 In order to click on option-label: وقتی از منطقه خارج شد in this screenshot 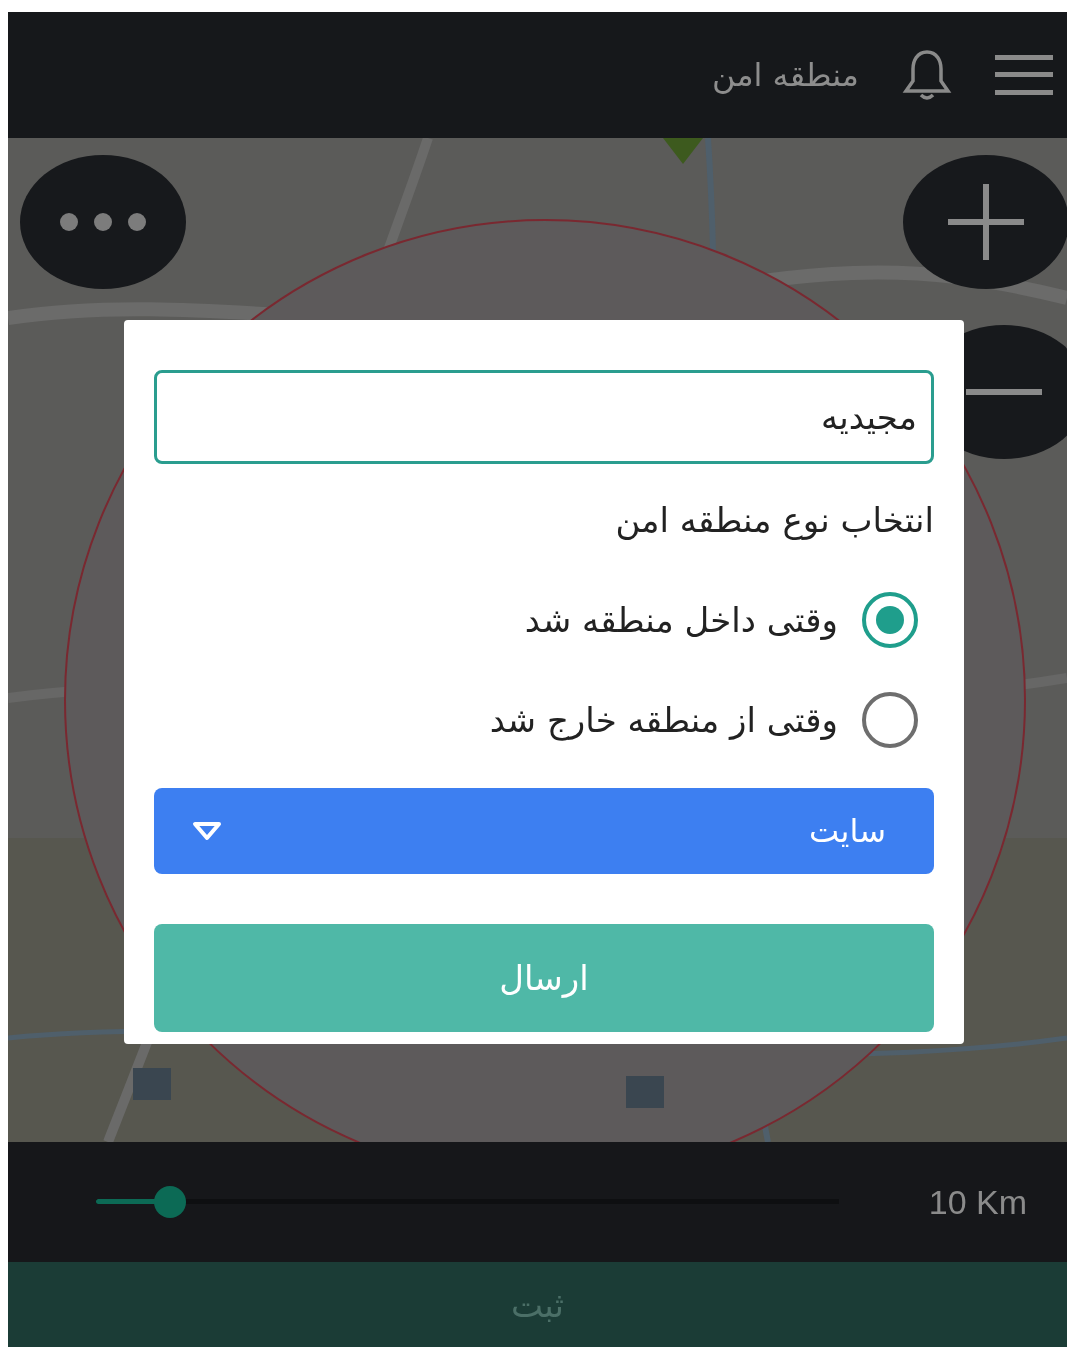, I will do `click(663, 720)`.